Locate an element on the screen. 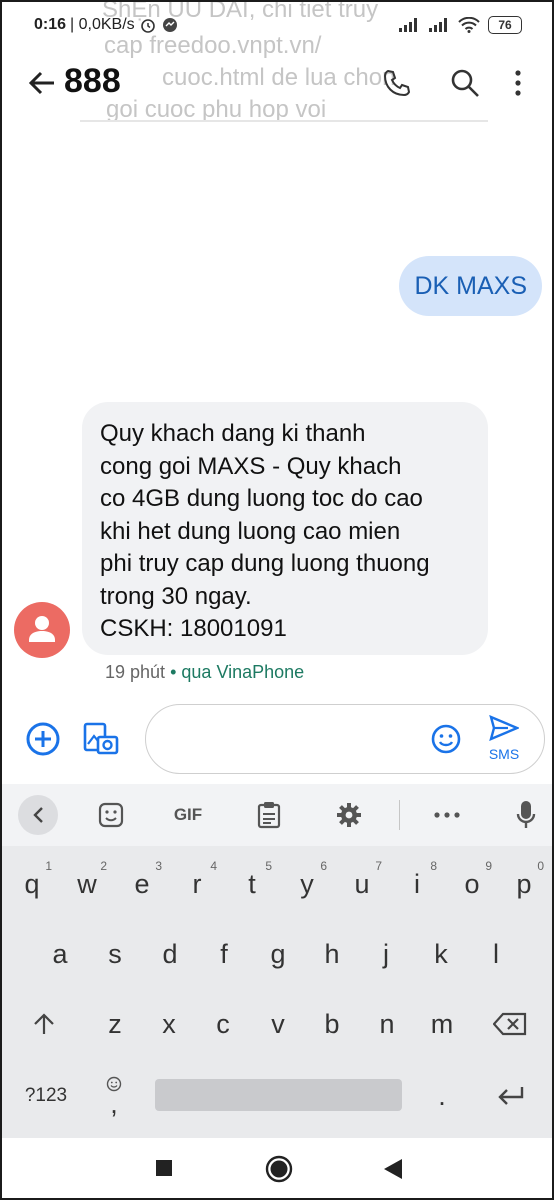 Image resolution: width=554 pixels, height=1200 pixels. key: t5 is located at coordinates (252, 884).